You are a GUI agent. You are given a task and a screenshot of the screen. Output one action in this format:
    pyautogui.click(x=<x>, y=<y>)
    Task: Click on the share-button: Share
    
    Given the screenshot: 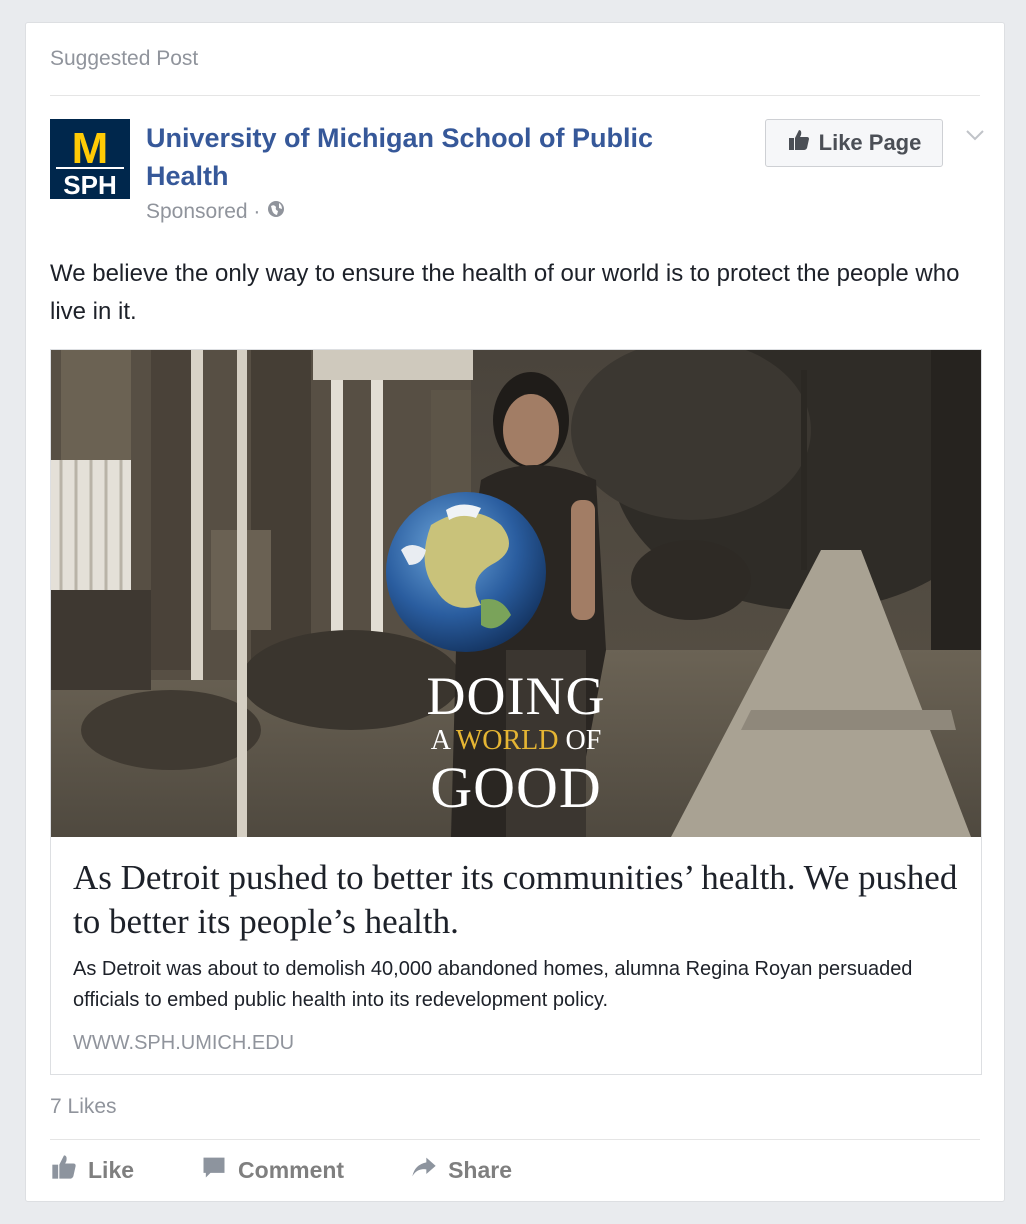 What is the action you would take?
    pyautogui.click(x=461, y=1170)
    